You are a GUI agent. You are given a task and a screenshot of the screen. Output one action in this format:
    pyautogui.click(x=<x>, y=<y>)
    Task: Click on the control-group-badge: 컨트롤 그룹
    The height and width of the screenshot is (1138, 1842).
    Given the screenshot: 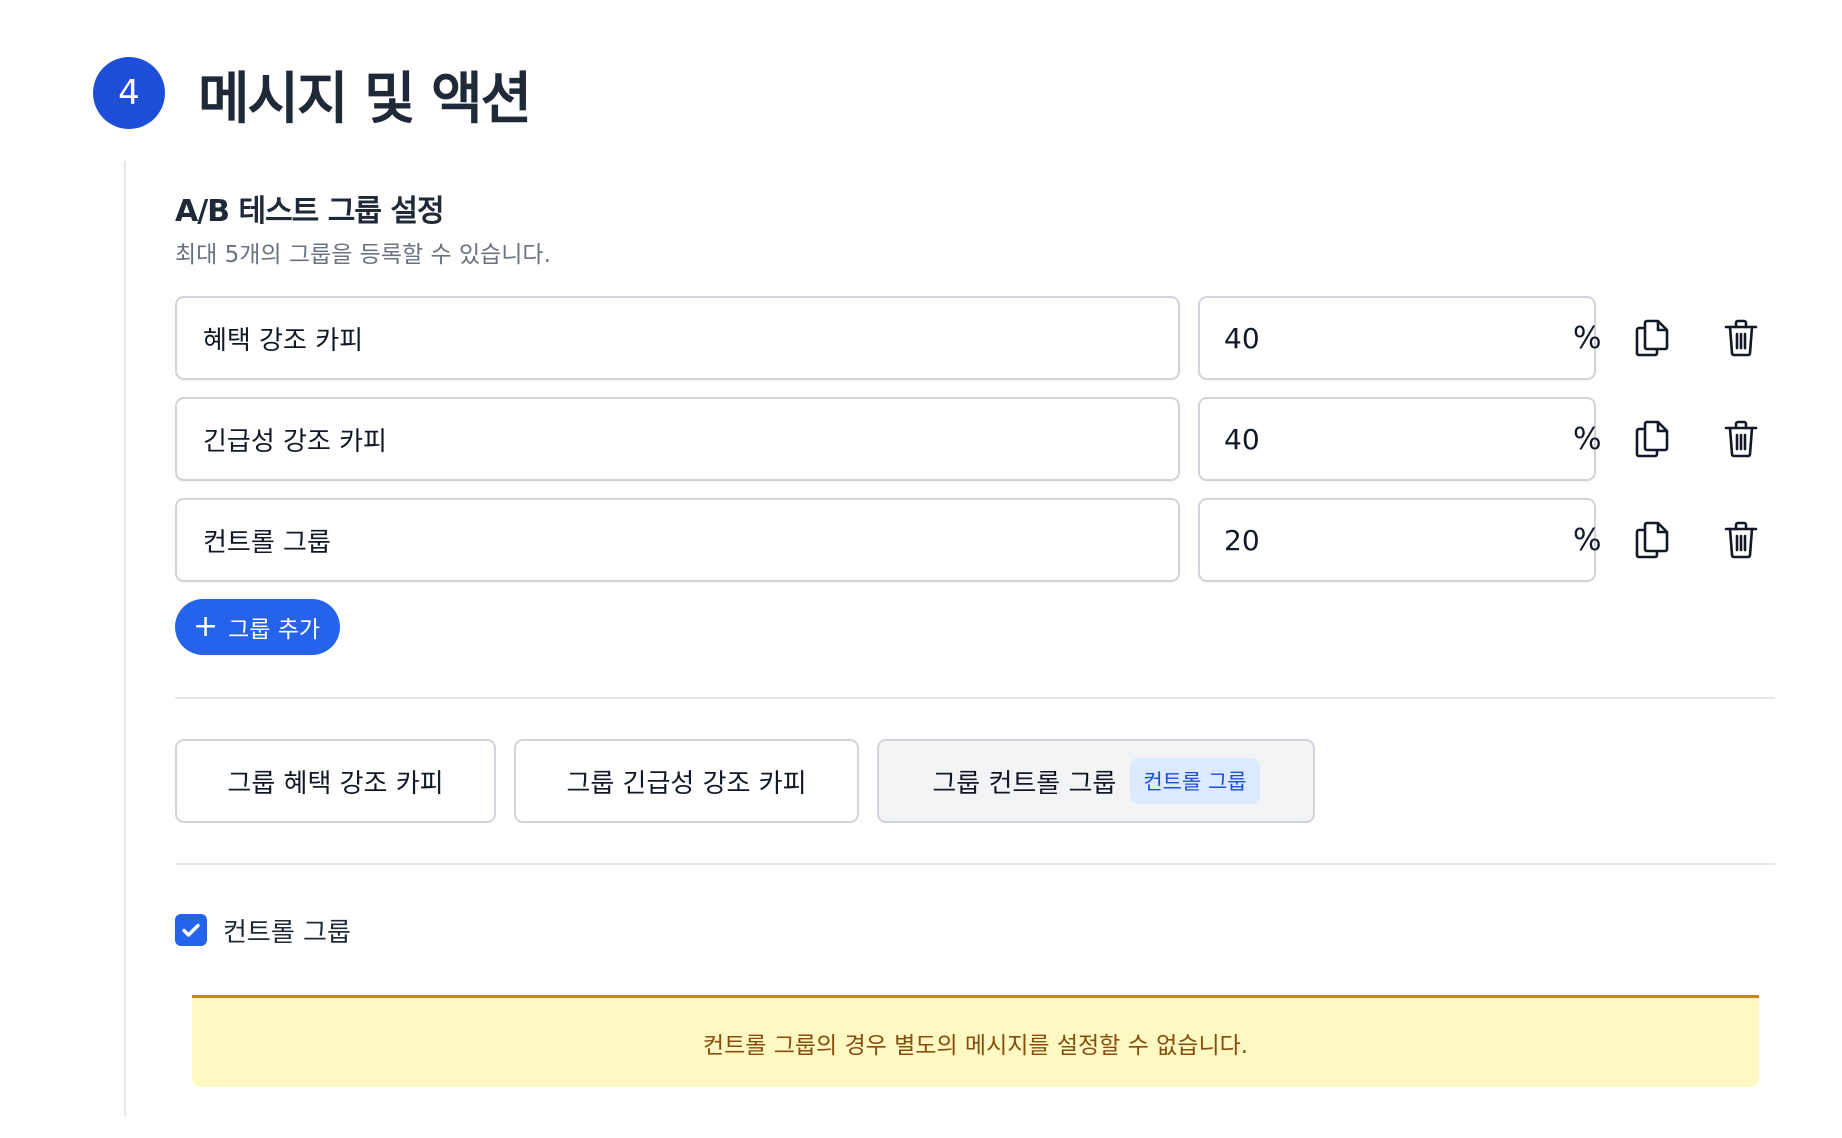 What is the action you would take?
    pyautogui.click(x=1195, y=781)
    